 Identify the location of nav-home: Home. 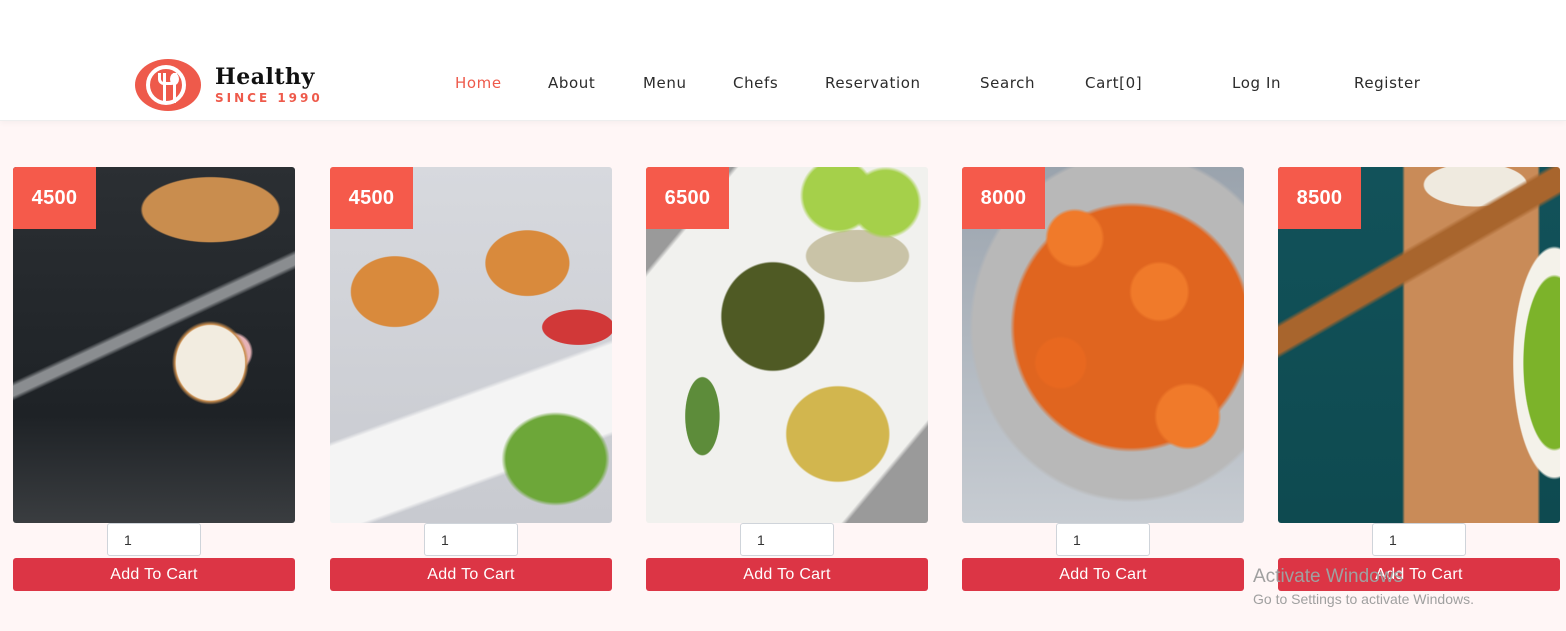
(478, 83).